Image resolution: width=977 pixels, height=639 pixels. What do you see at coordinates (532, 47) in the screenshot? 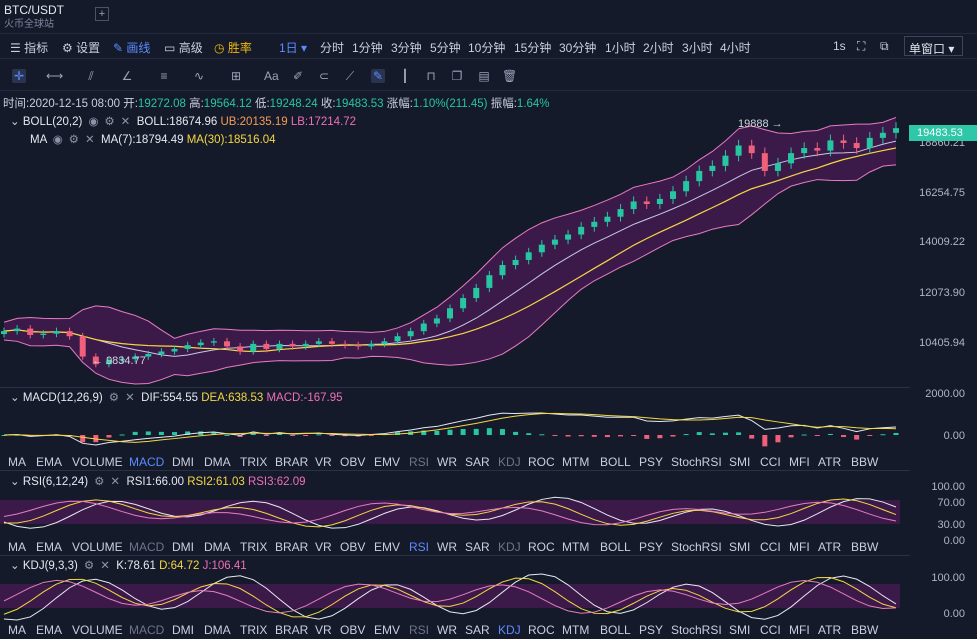
I see `tf-15m: 15分钟` at bounding box center [532, 47].